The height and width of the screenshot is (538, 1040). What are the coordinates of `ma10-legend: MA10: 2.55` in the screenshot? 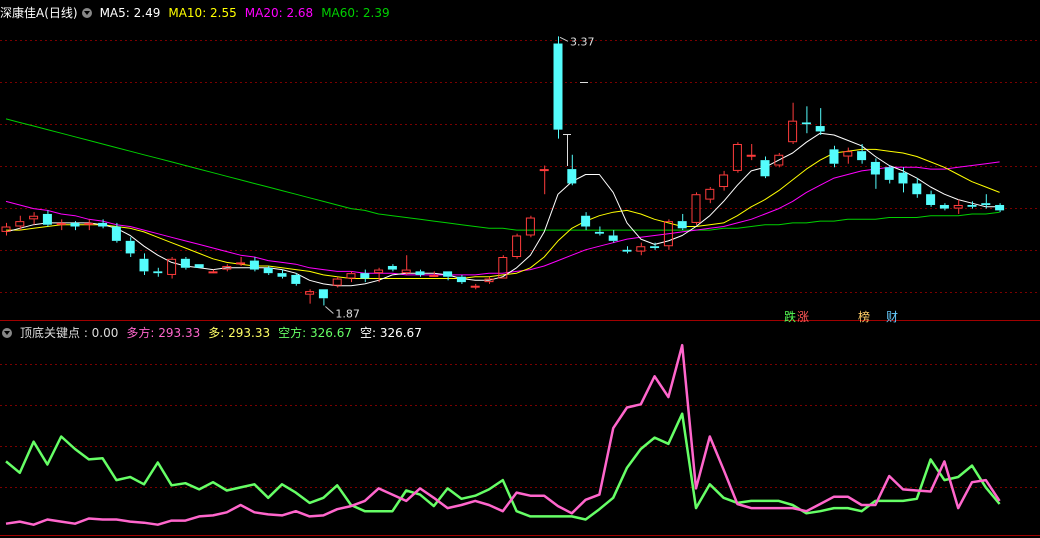 It's located at (202, 13).